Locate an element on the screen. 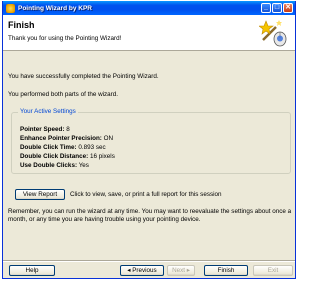 This screenshot has width=320, height=281. minimize-button: _ is located at coordinates (266, 8).